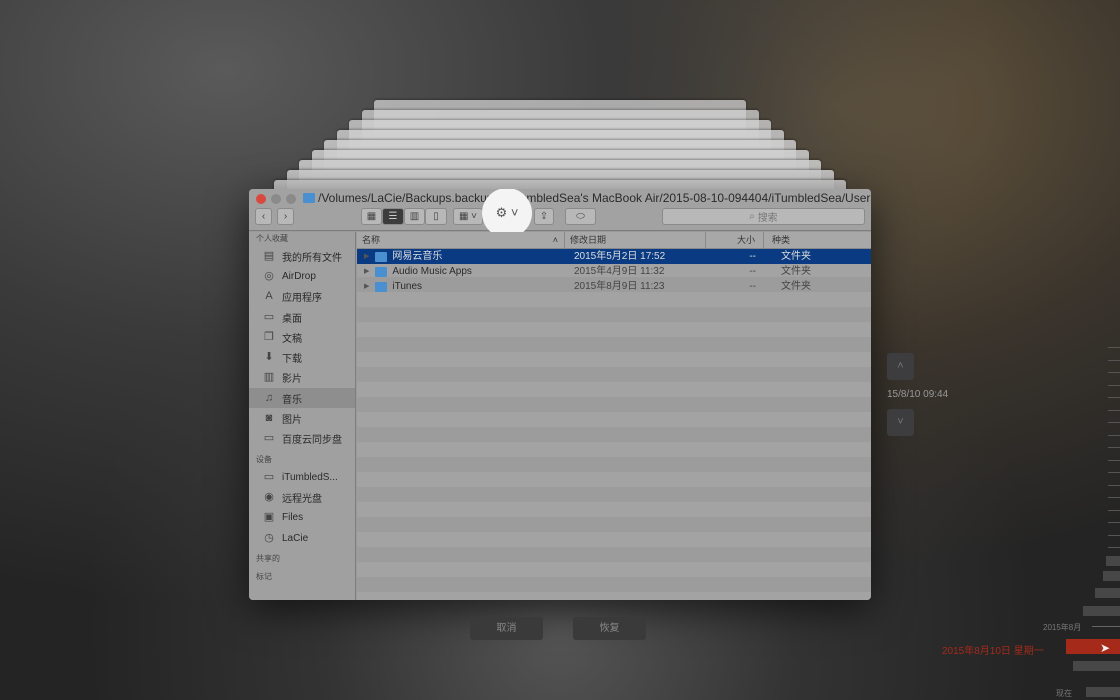 The height and width of the screenshot is (700, 1120). Describe the element at coordinates (264, 577) in the screenshot. I see `sidebar-section-header: 标记` at that location.